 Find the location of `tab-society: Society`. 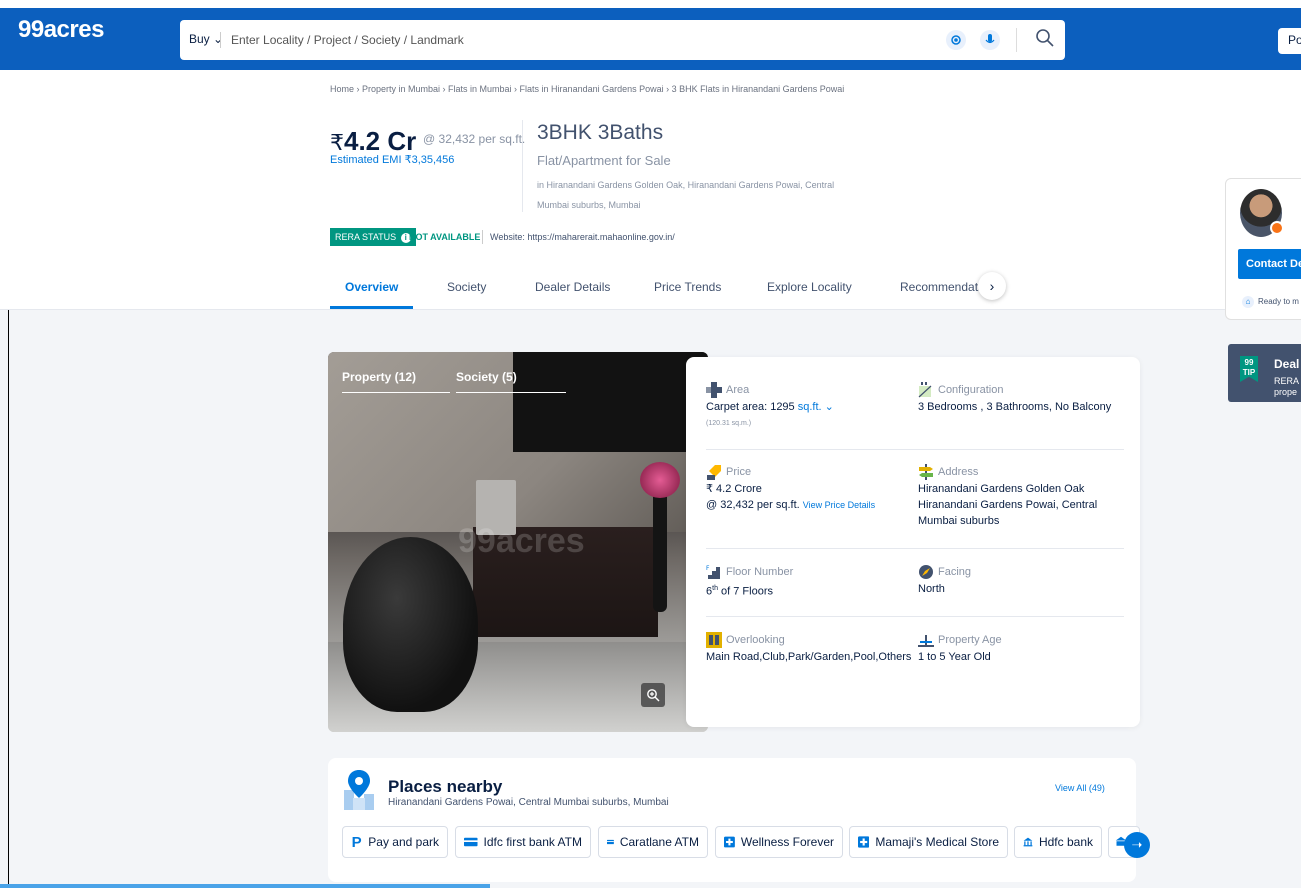

tab-society: Society is located at coordinates (466, 287).